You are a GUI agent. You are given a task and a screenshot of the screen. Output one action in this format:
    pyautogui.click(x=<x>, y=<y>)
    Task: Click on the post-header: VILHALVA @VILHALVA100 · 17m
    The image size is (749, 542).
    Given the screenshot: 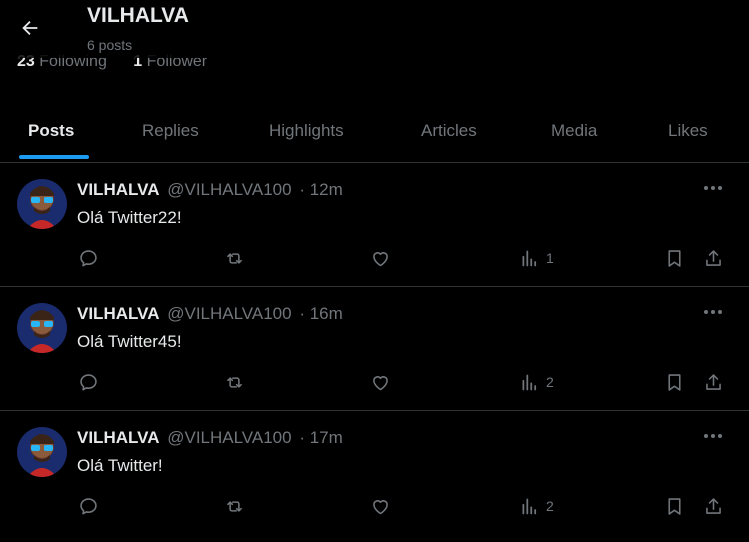 What is the action you would take?
    pyautogui.click(x=210, y=438)
    